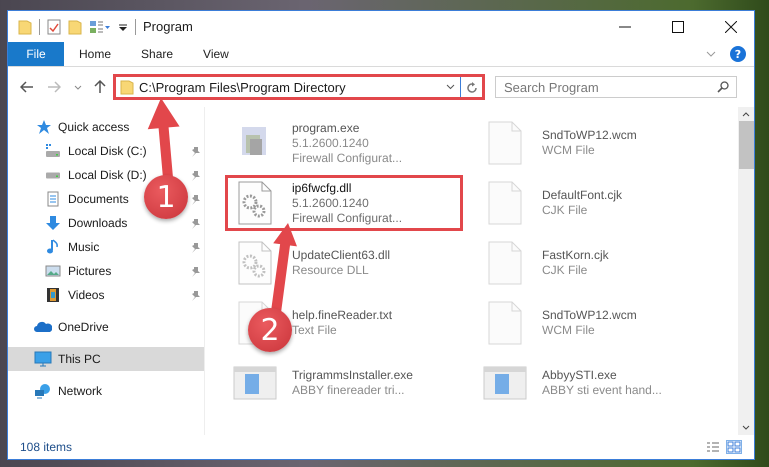 The width and height of the screenshot is (769, 467). I want to click on film-icon, so click(53, 295).